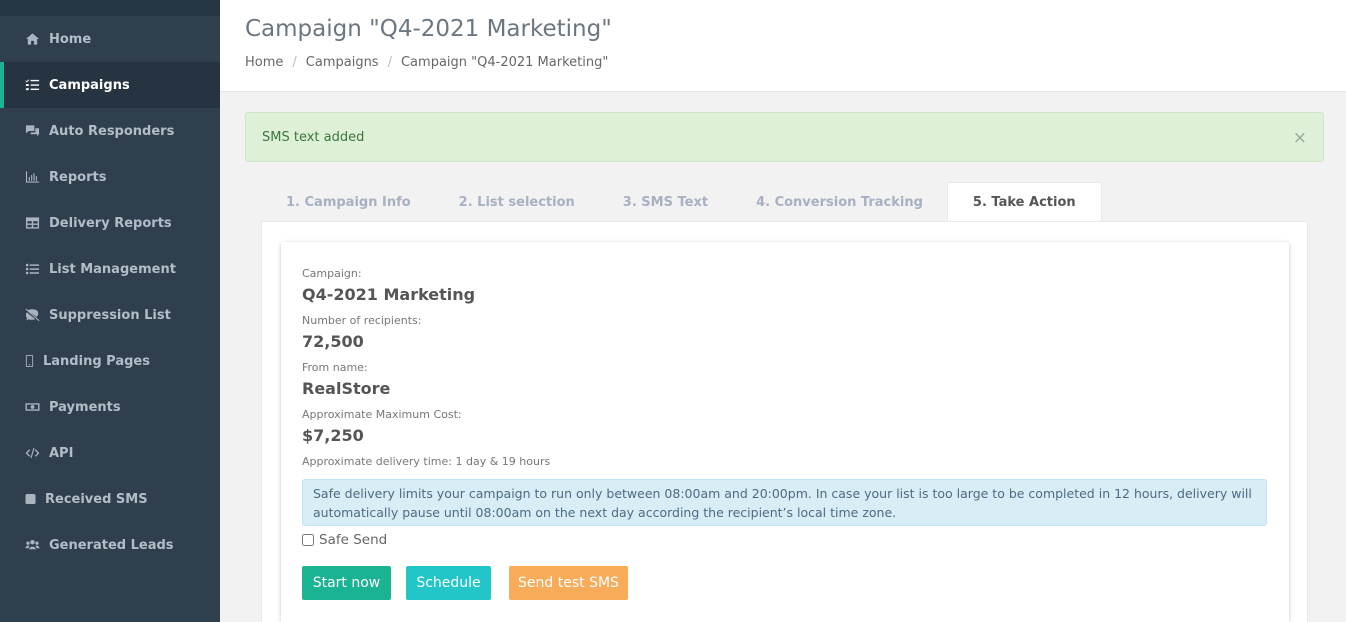 This screenshot has height=622, width=1346. What do you see at coordinates (30, 499) in the screenshot?
I see `sms-icon` at bounding box center [30, 499].